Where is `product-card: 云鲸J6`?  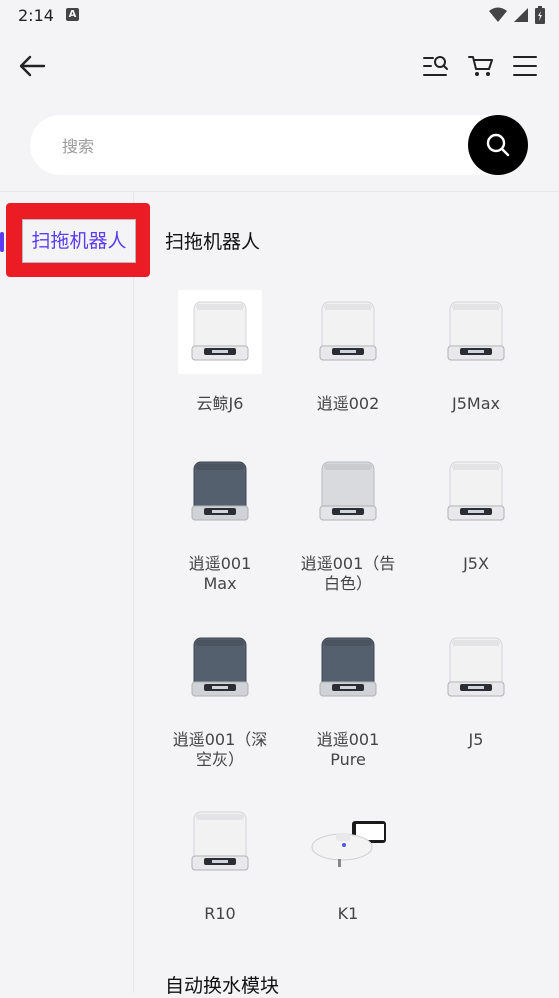
product-card: 云鲸J6 is located at coordinates (220, 352).